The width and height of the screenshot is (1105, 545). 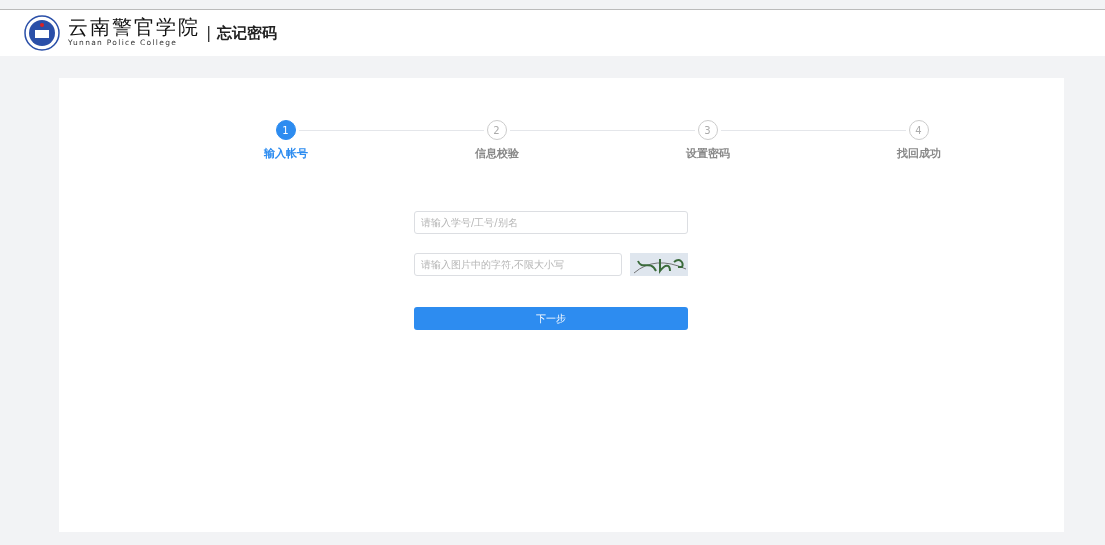 What do you see at coordinates (551, 222) in the screenshot?
I see `account-input-field: 请输入学号/工号/别名` at bounding box center [551, 222].